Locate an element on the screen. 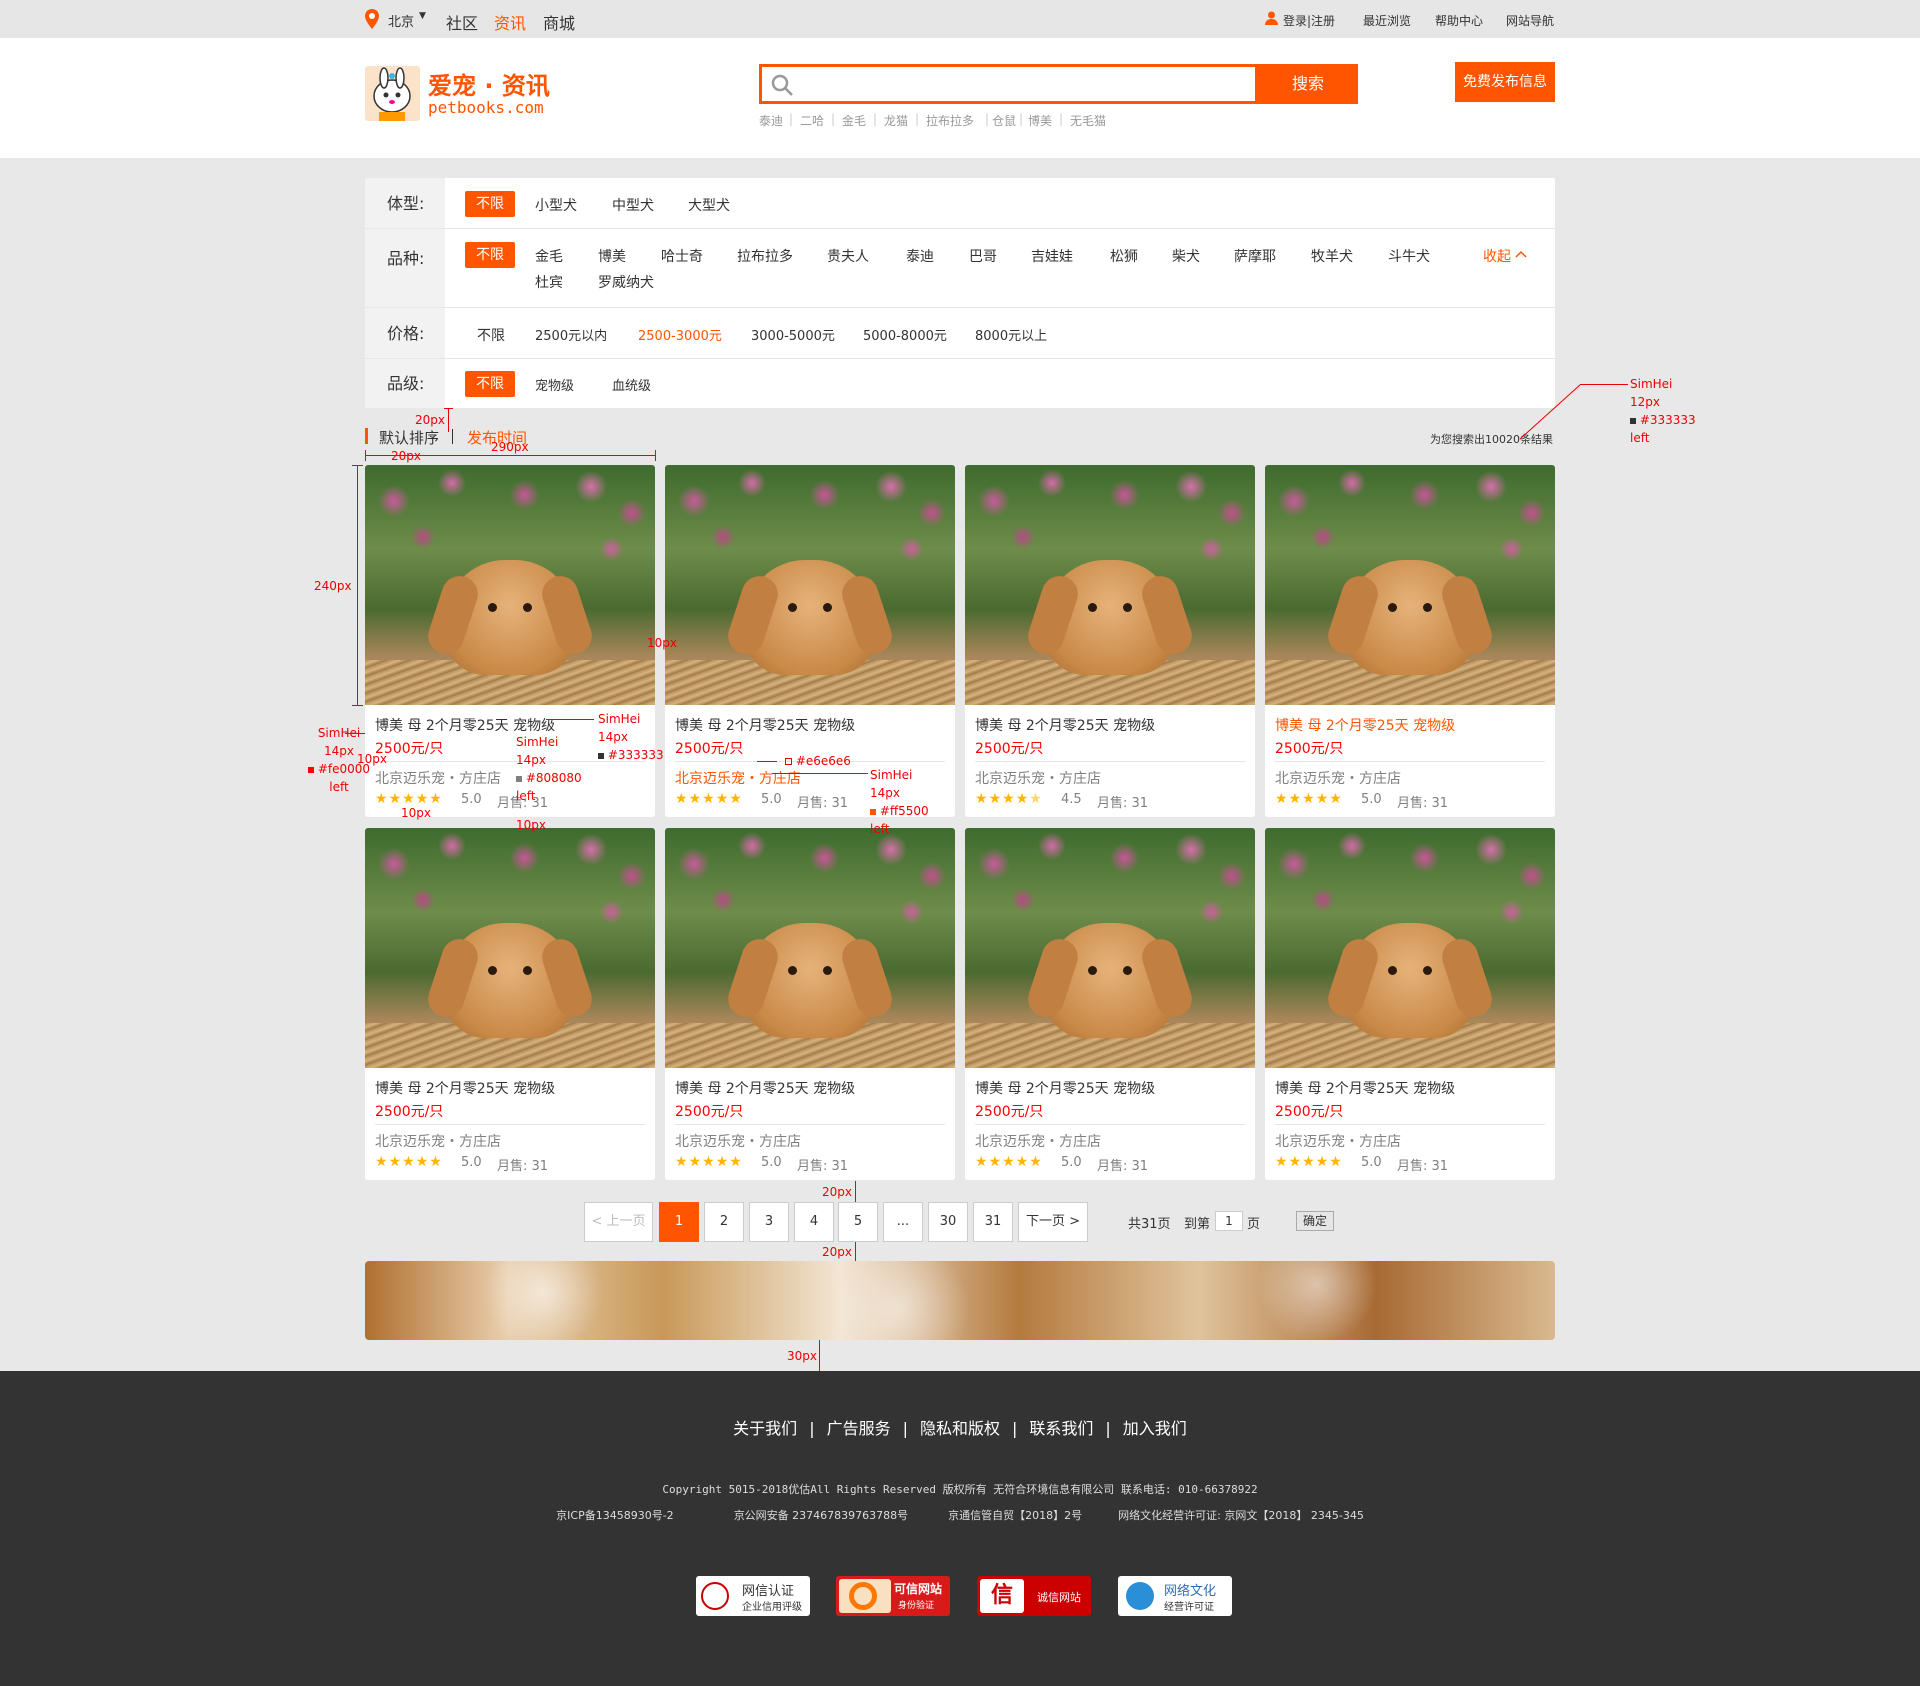 This screenshot has width=1920, height=1686. footer-link-privacy: 隐私和版权 is located at coordinates (960, 1428).